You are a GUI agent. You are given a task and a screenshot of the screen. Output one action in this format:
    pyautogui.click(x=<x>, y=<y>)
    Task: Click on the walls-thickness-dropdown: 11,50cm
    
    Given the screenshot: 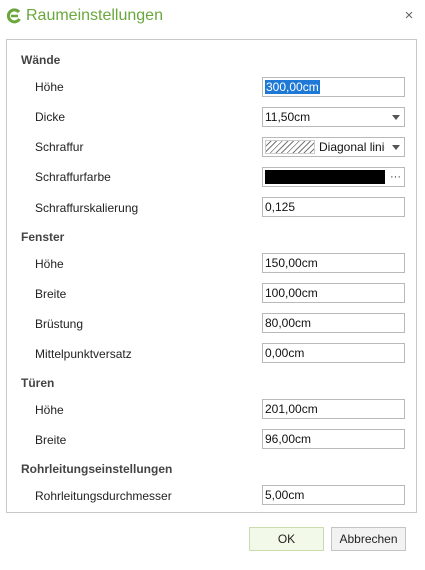 What is the action you would take?
    pyautogui.click(x=333, y=117)
    